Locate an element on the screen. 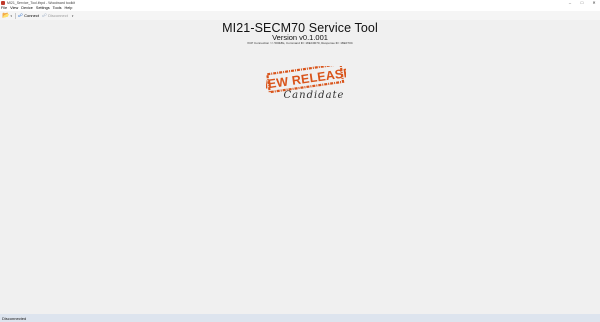  connect-label: Connect is located at coordinates (31, 15).